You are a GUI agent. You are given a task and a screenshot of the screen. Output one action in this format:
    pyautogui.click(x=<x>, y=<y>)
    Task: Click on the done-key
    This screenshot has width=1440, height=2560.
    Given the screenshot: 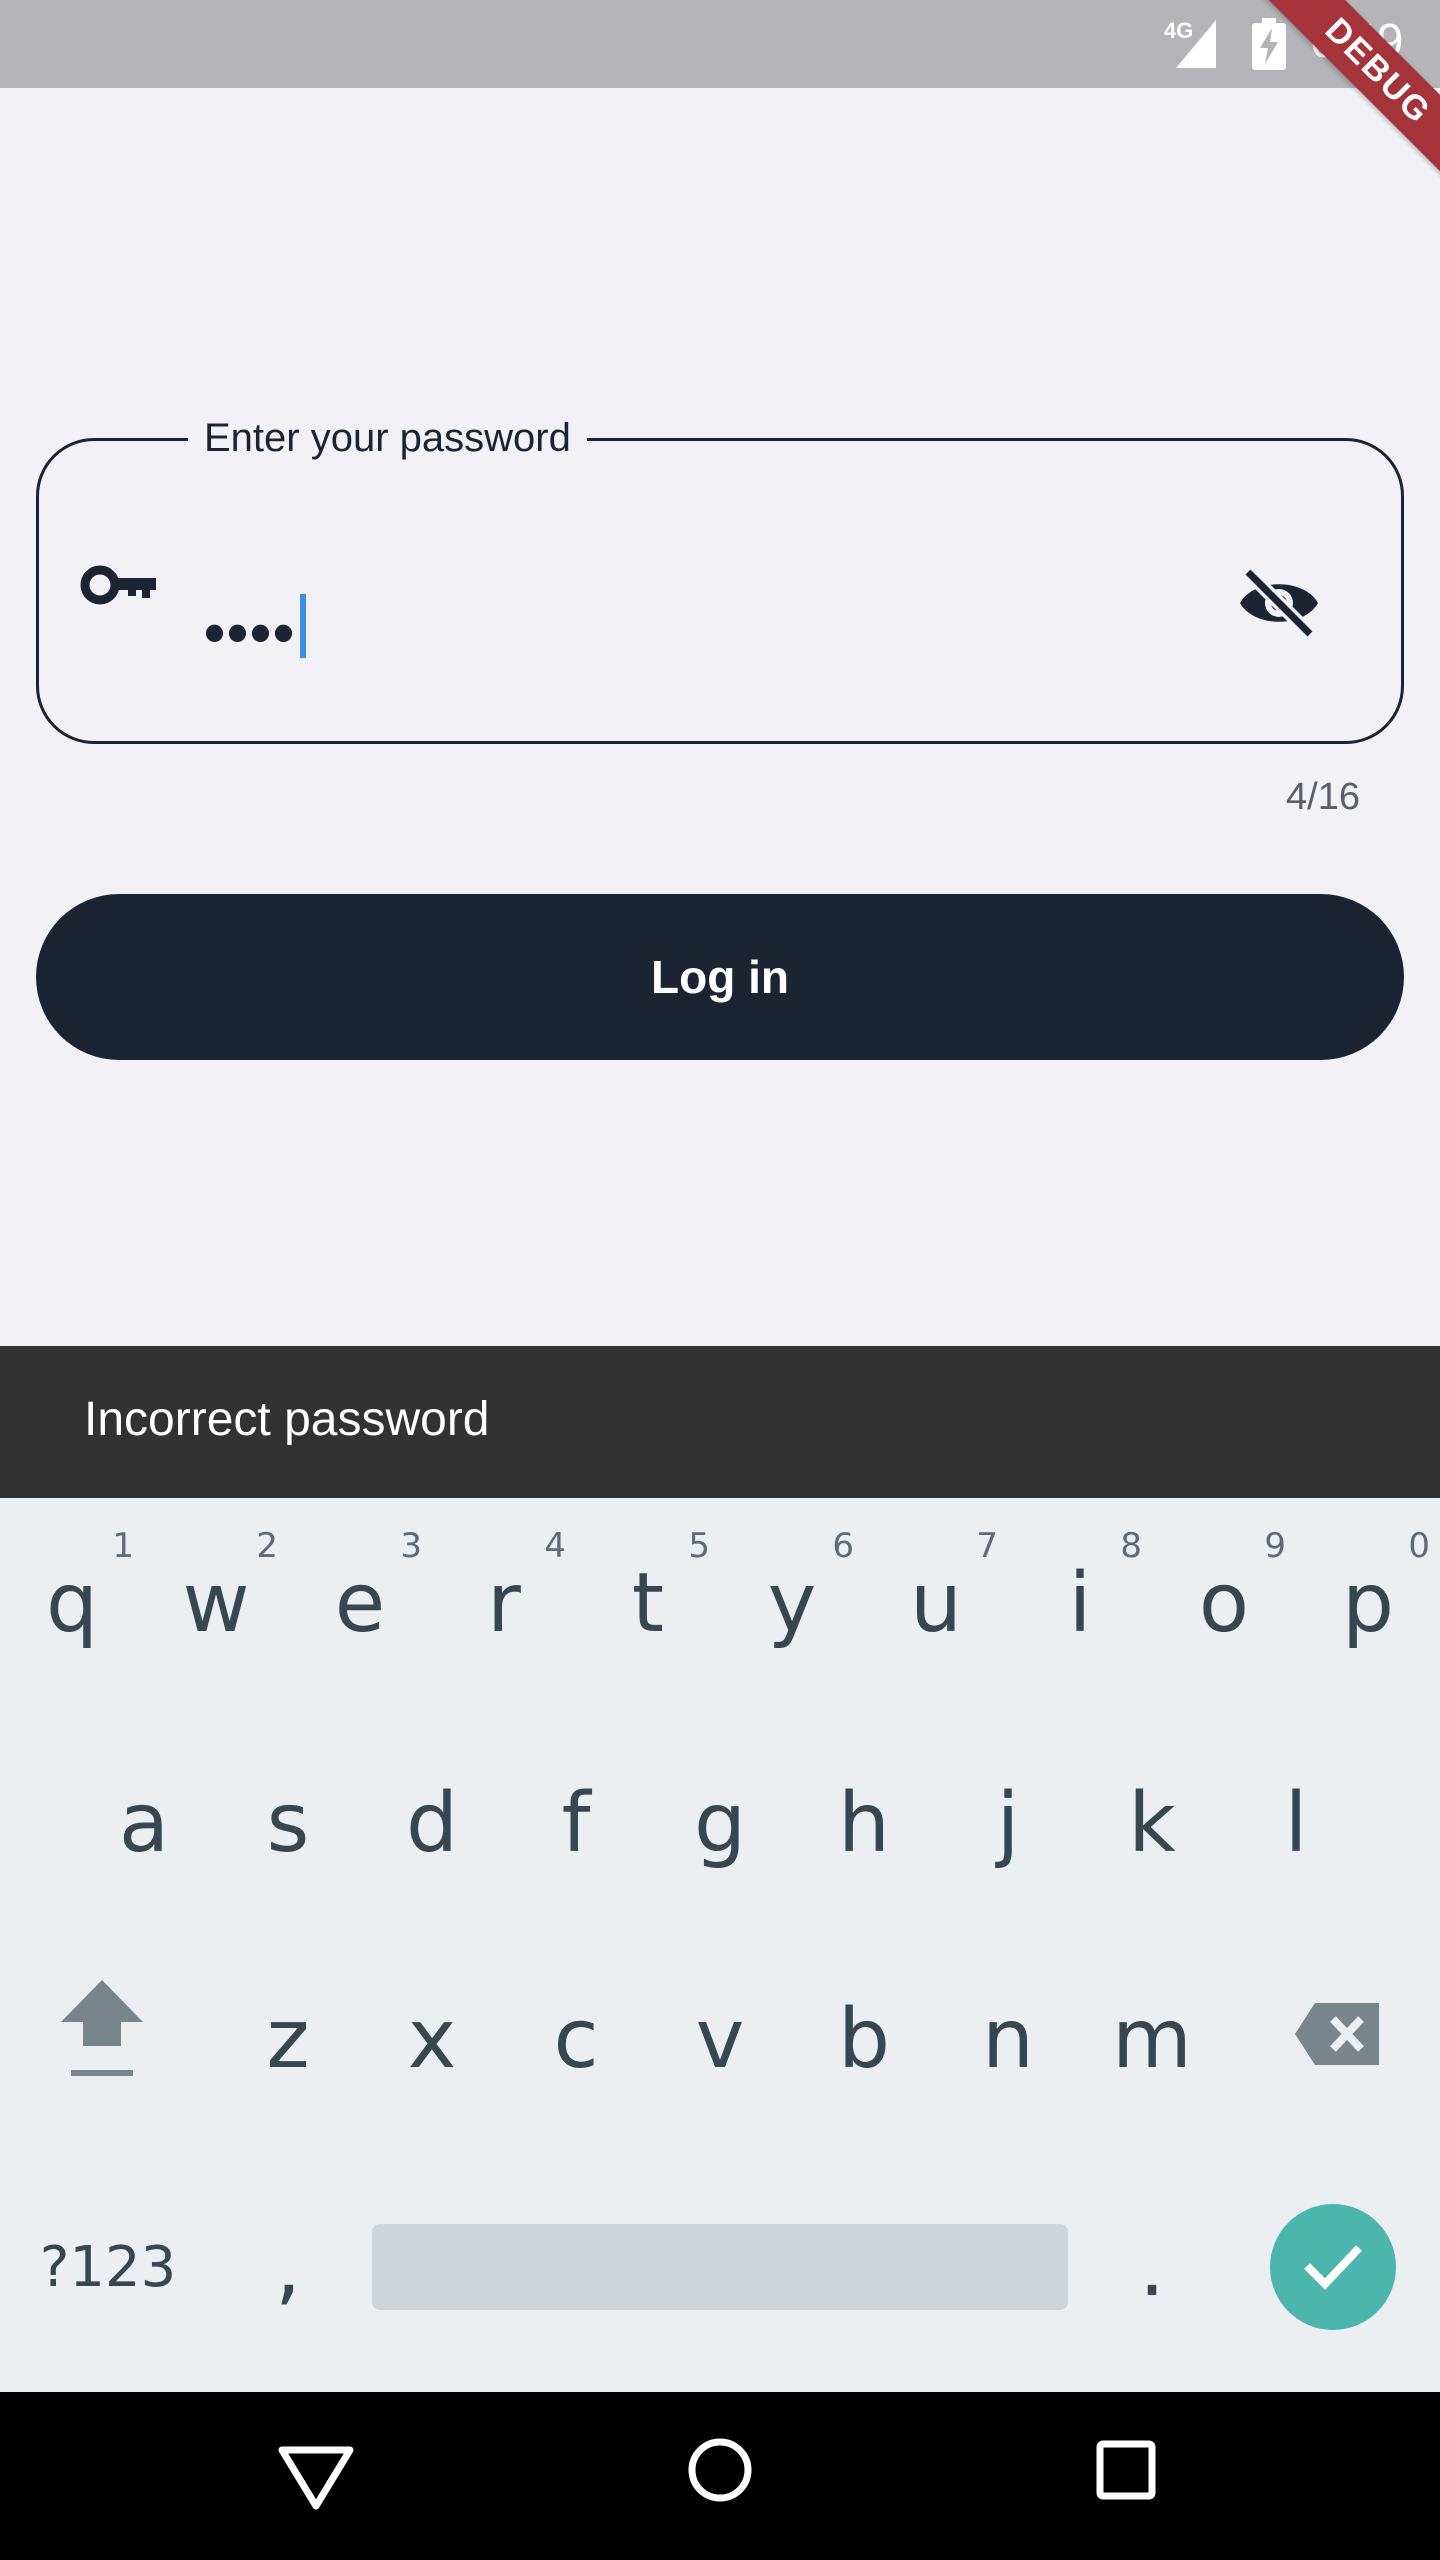 What is the action you would take?
    pyautogui.click(x=1333, y=2267)
    